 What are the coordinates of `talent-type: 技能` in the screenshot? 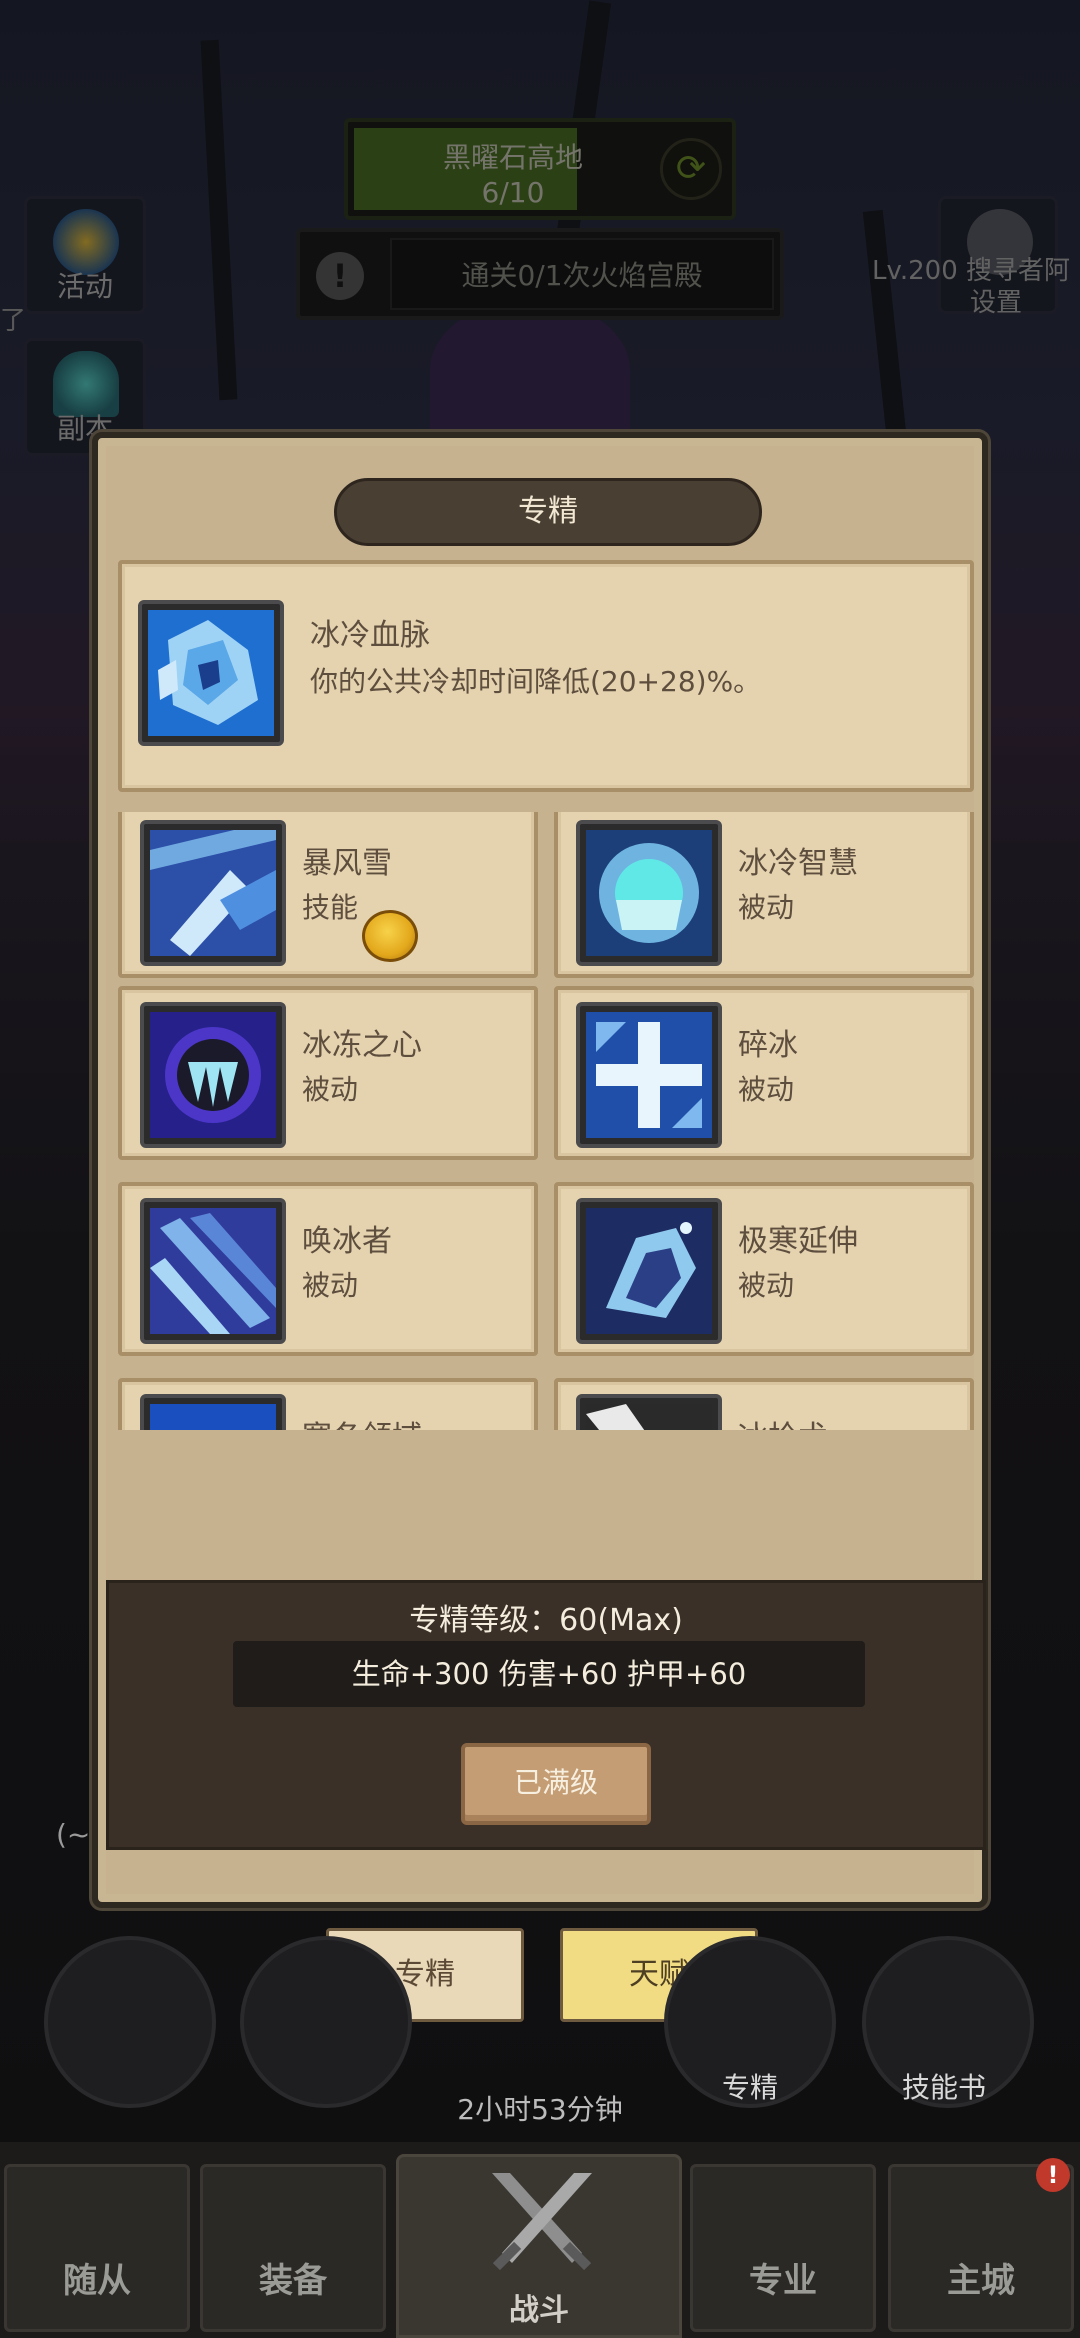 It's located at (330, 907).